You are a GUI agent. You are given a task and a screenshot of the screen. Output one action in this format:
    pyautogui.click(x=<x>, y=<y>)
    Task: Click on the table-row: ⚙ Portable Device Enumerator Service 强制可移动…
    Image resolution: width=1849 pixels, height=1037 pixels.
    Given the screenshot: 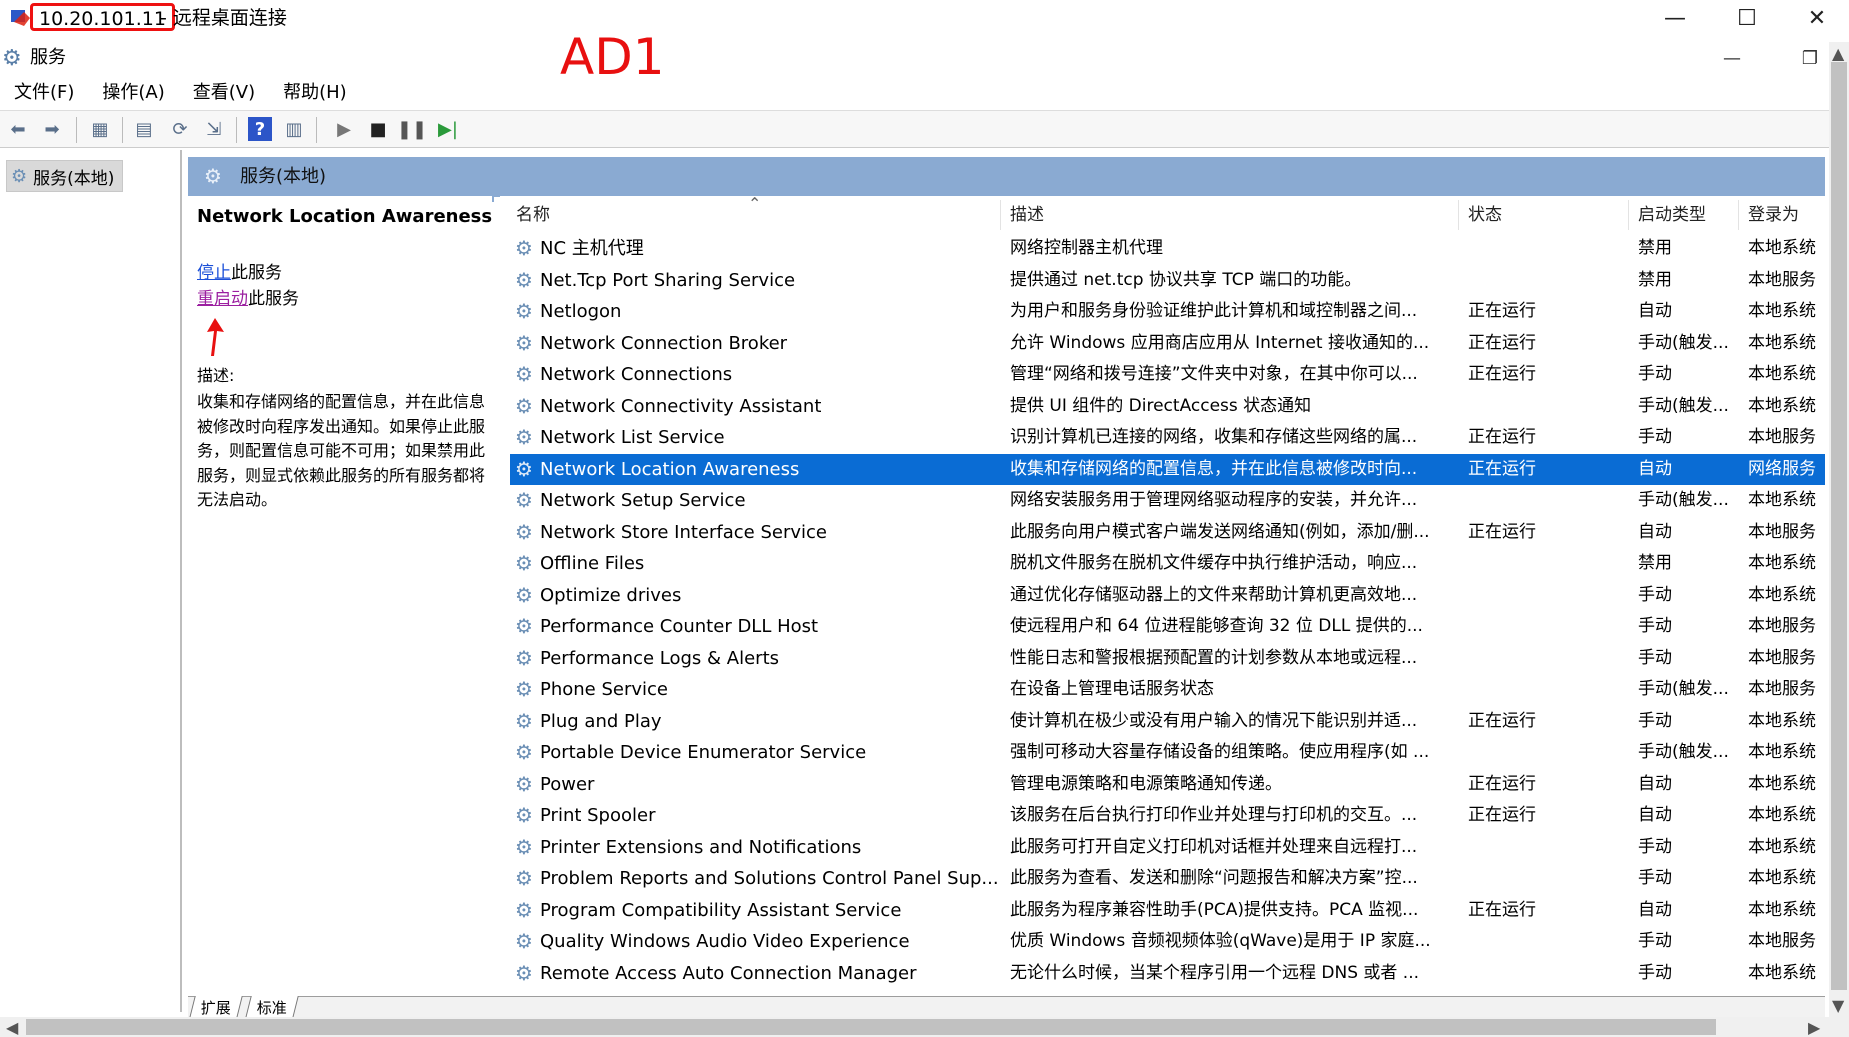 What is the action you would take?
    pyautogui.click(x=1167, y=753)
    